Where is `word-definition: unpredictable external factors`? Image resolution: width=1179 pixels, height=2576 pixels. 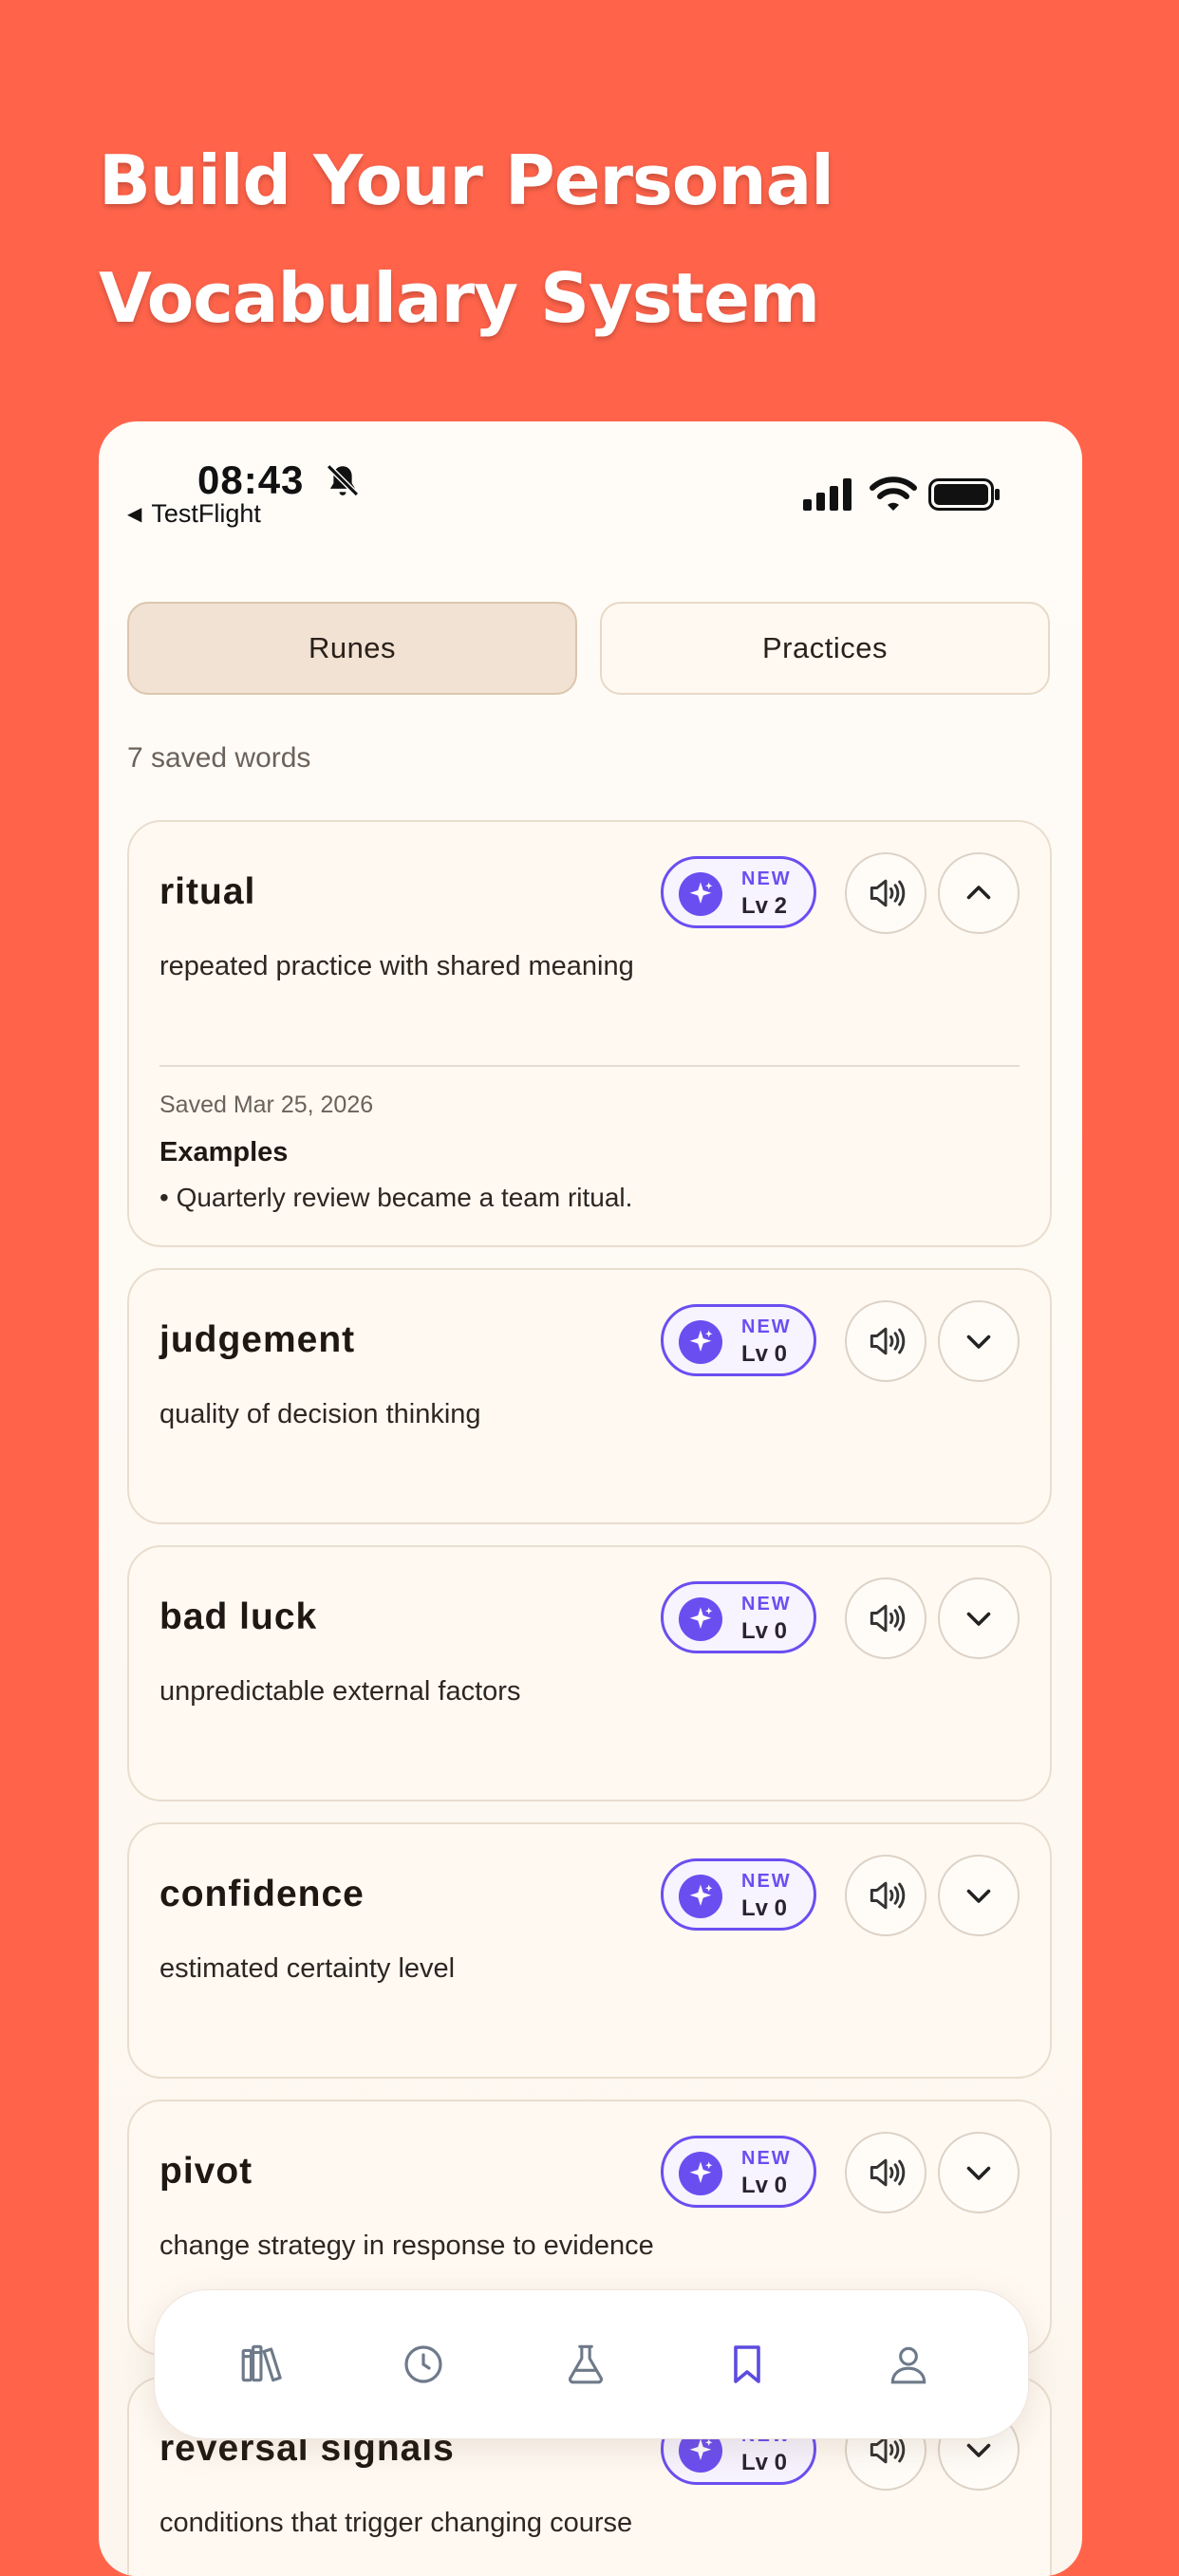 word-definition: unpredictable external factors is located at coordinates (340, 1692).